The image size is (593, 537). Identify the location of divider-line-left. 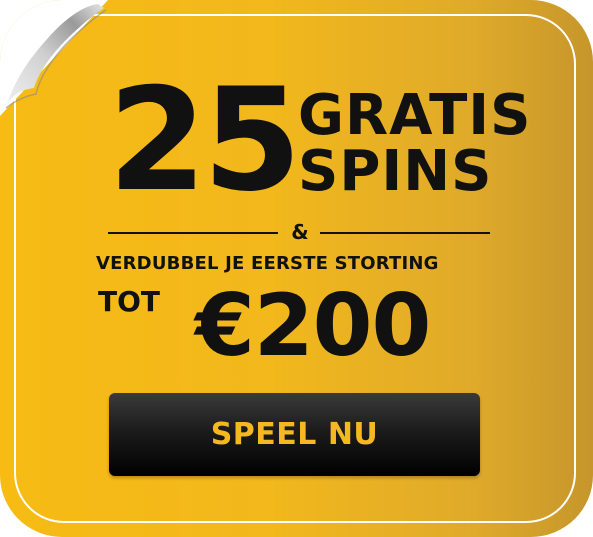
(193, 233).